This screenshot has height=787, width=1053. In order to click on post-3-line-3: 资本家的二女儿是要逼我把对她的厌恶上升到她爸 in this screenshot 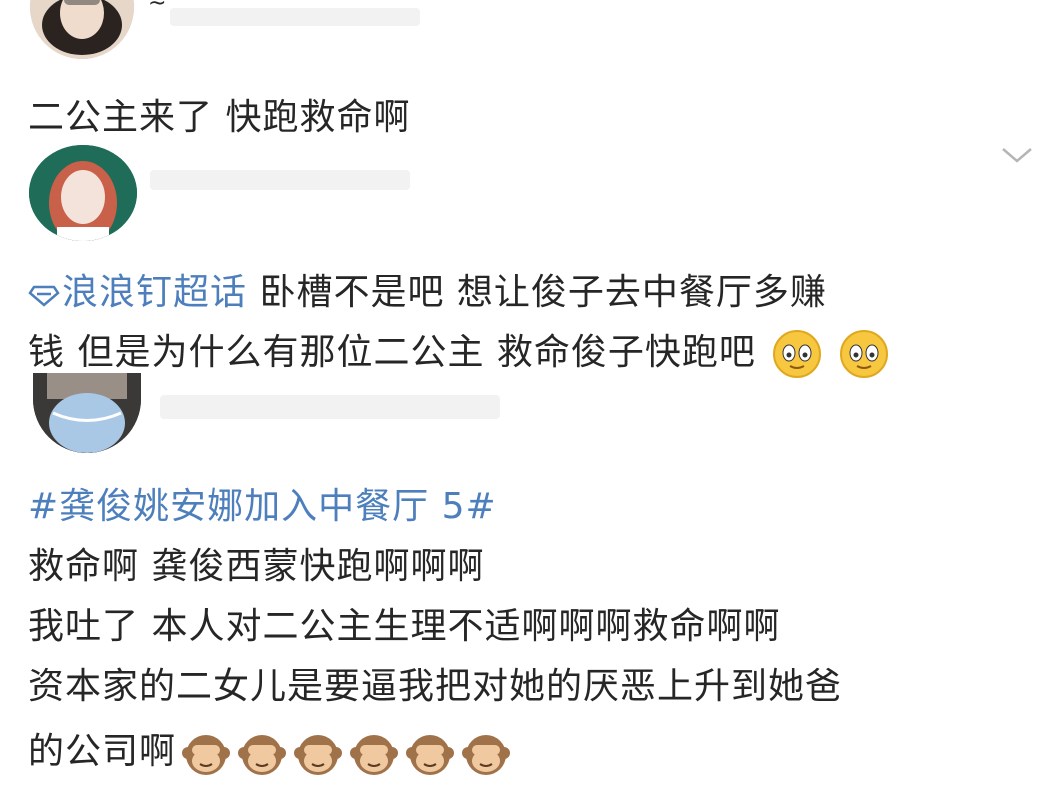, I will do `click(435, 686)`.